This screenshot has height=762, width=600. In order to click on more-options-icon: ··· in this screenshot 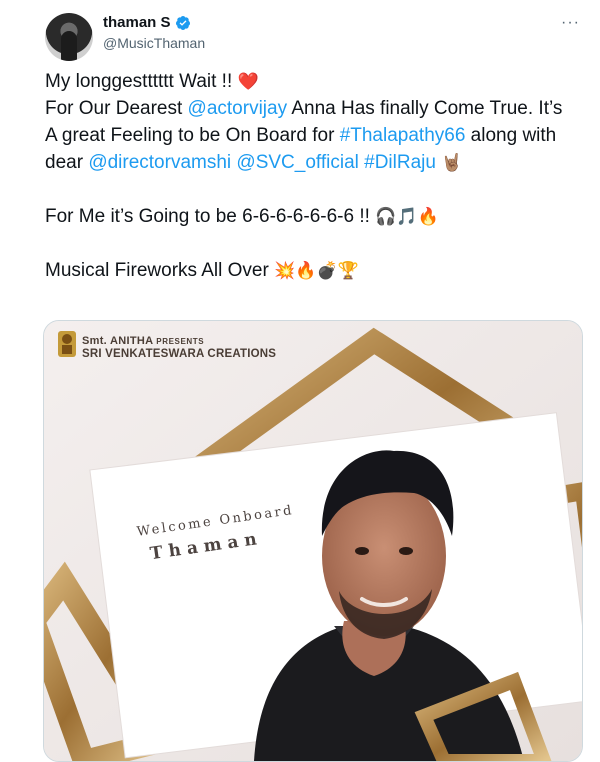, I will do `click(570, 23)`.